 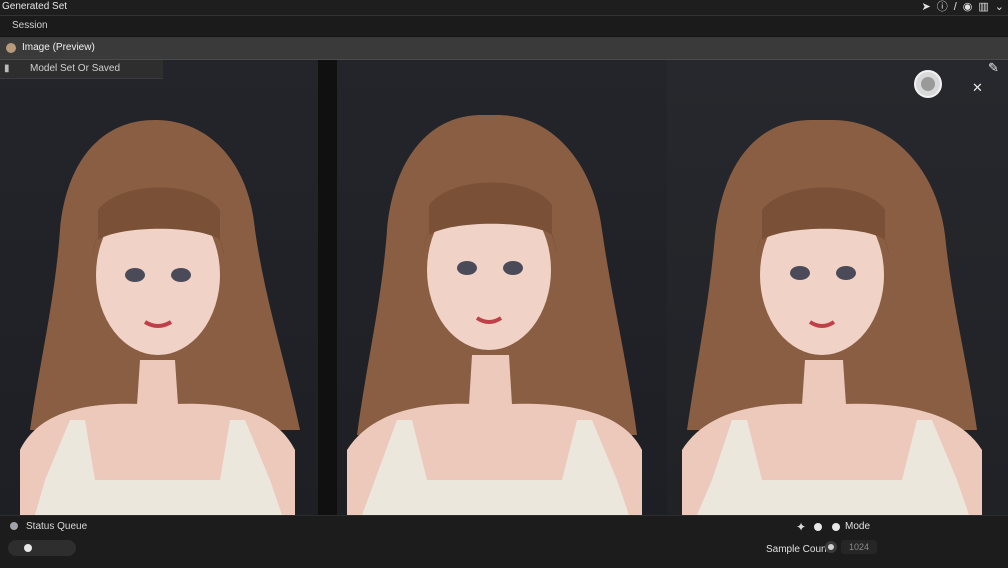 I want to click on mode-label: Mode, so click(x=858, y=526).